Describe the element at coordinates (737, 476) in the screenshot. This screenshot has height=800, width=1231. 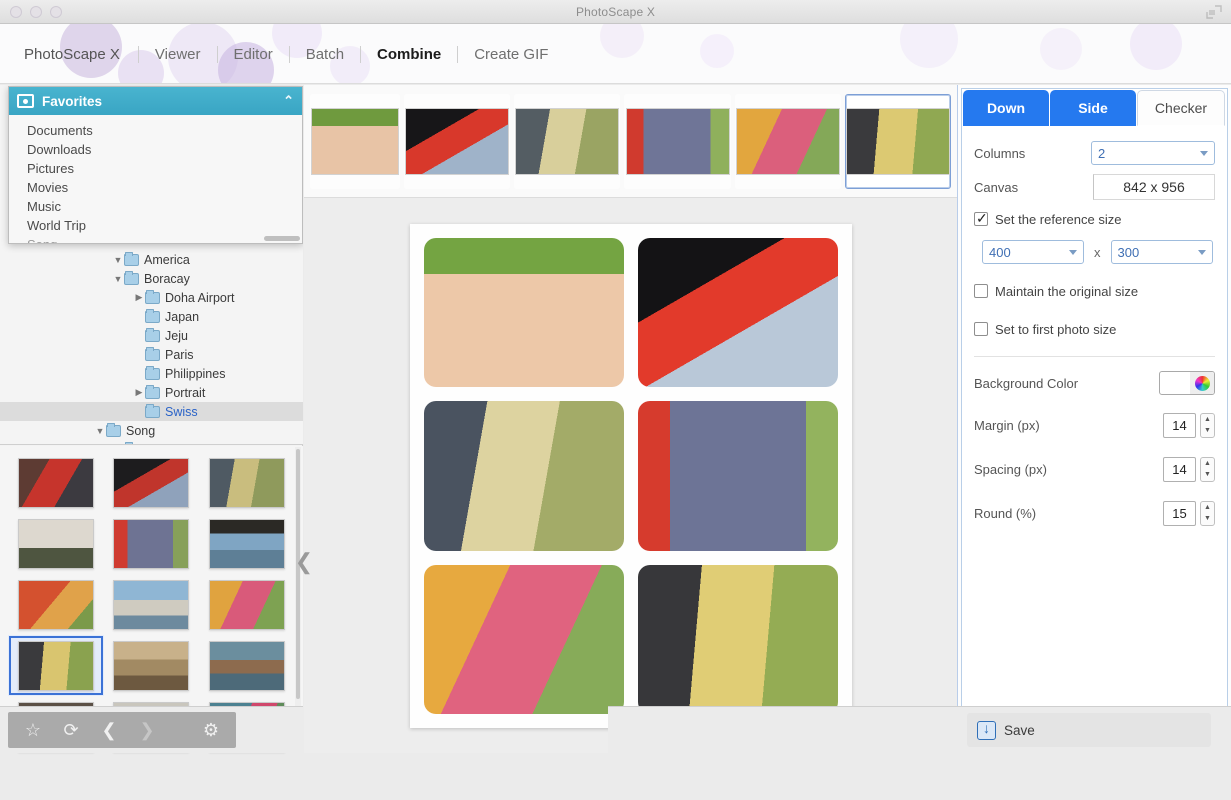
I see `collage-image-blueberry-crates` at that location.